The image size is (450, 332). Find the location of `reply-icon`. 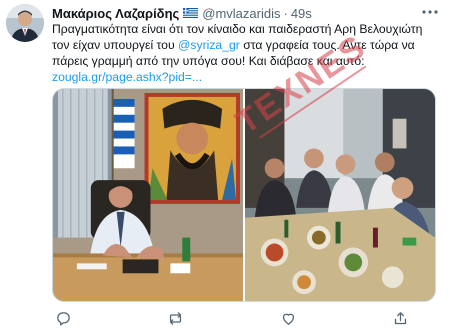

reply-icon is located at coordinates (63, 318).